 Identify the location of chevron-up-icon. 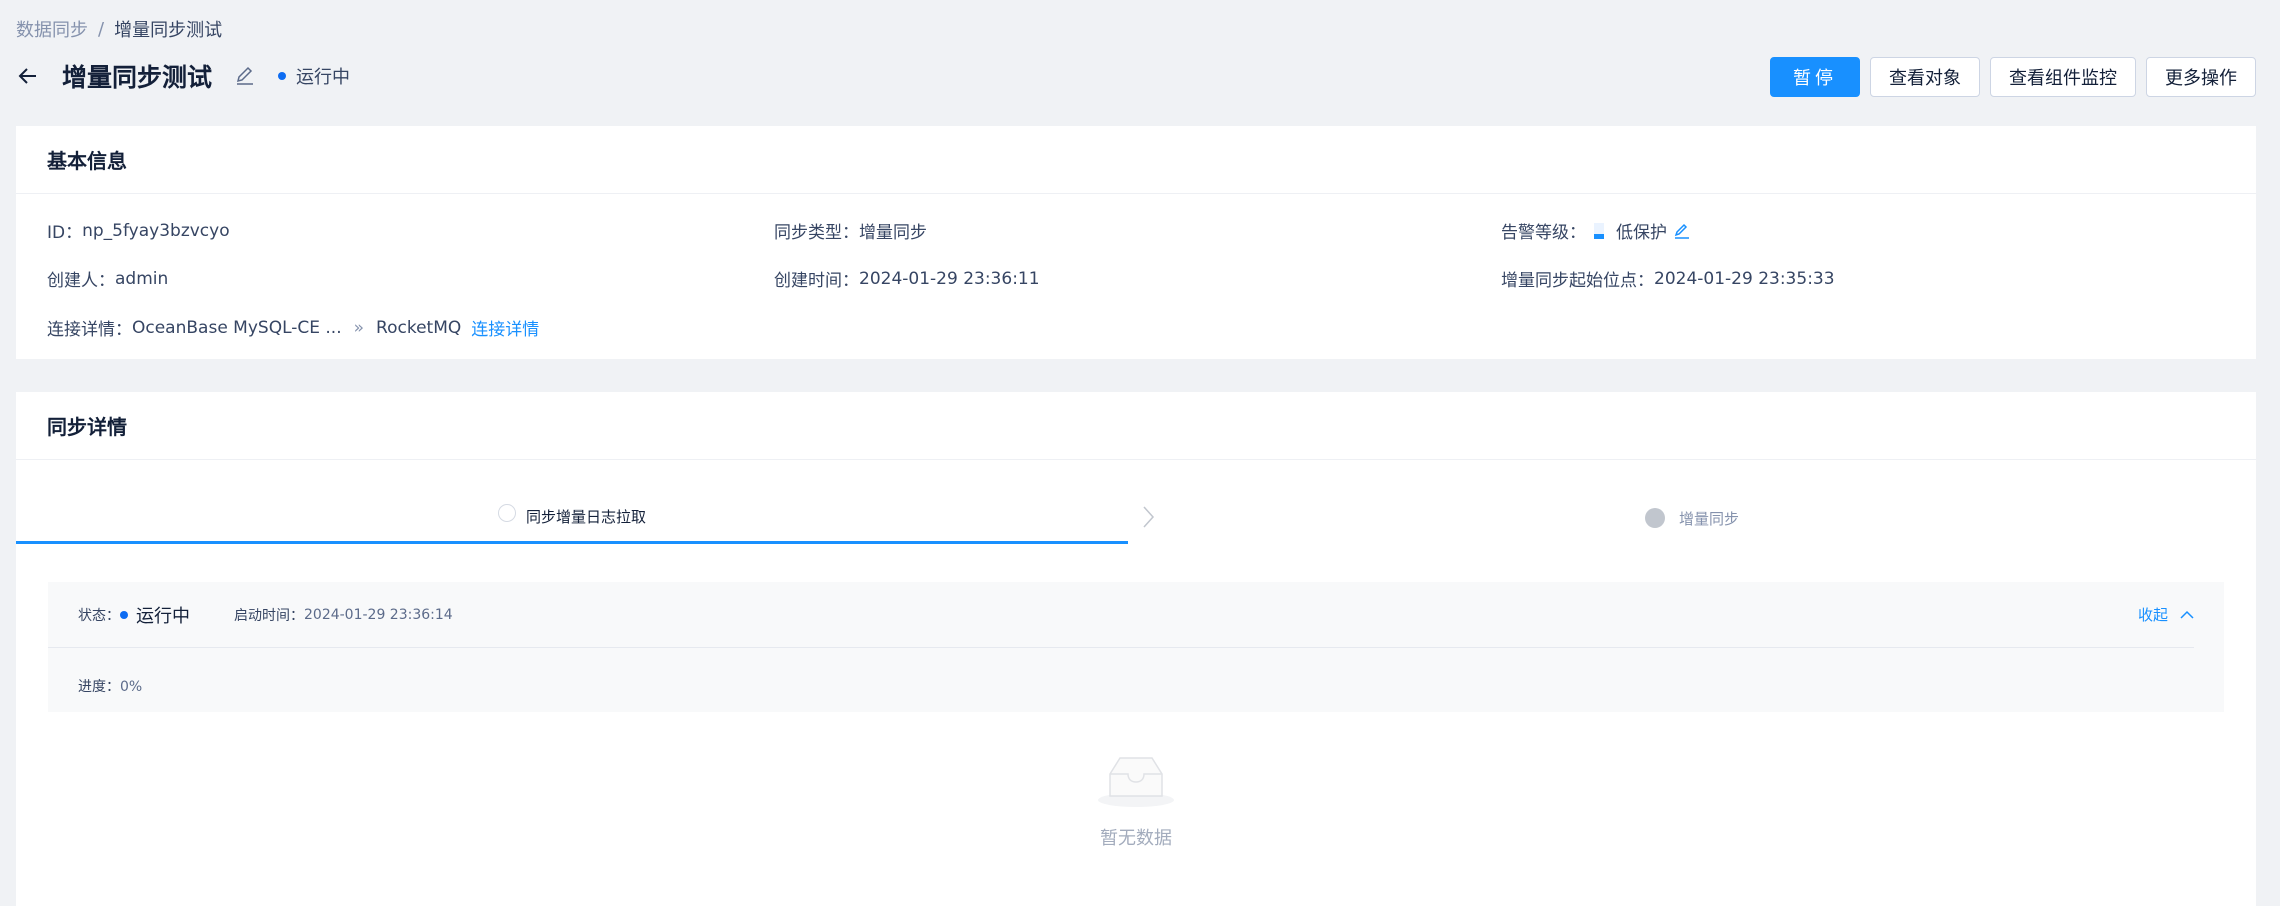
(2187, 615).